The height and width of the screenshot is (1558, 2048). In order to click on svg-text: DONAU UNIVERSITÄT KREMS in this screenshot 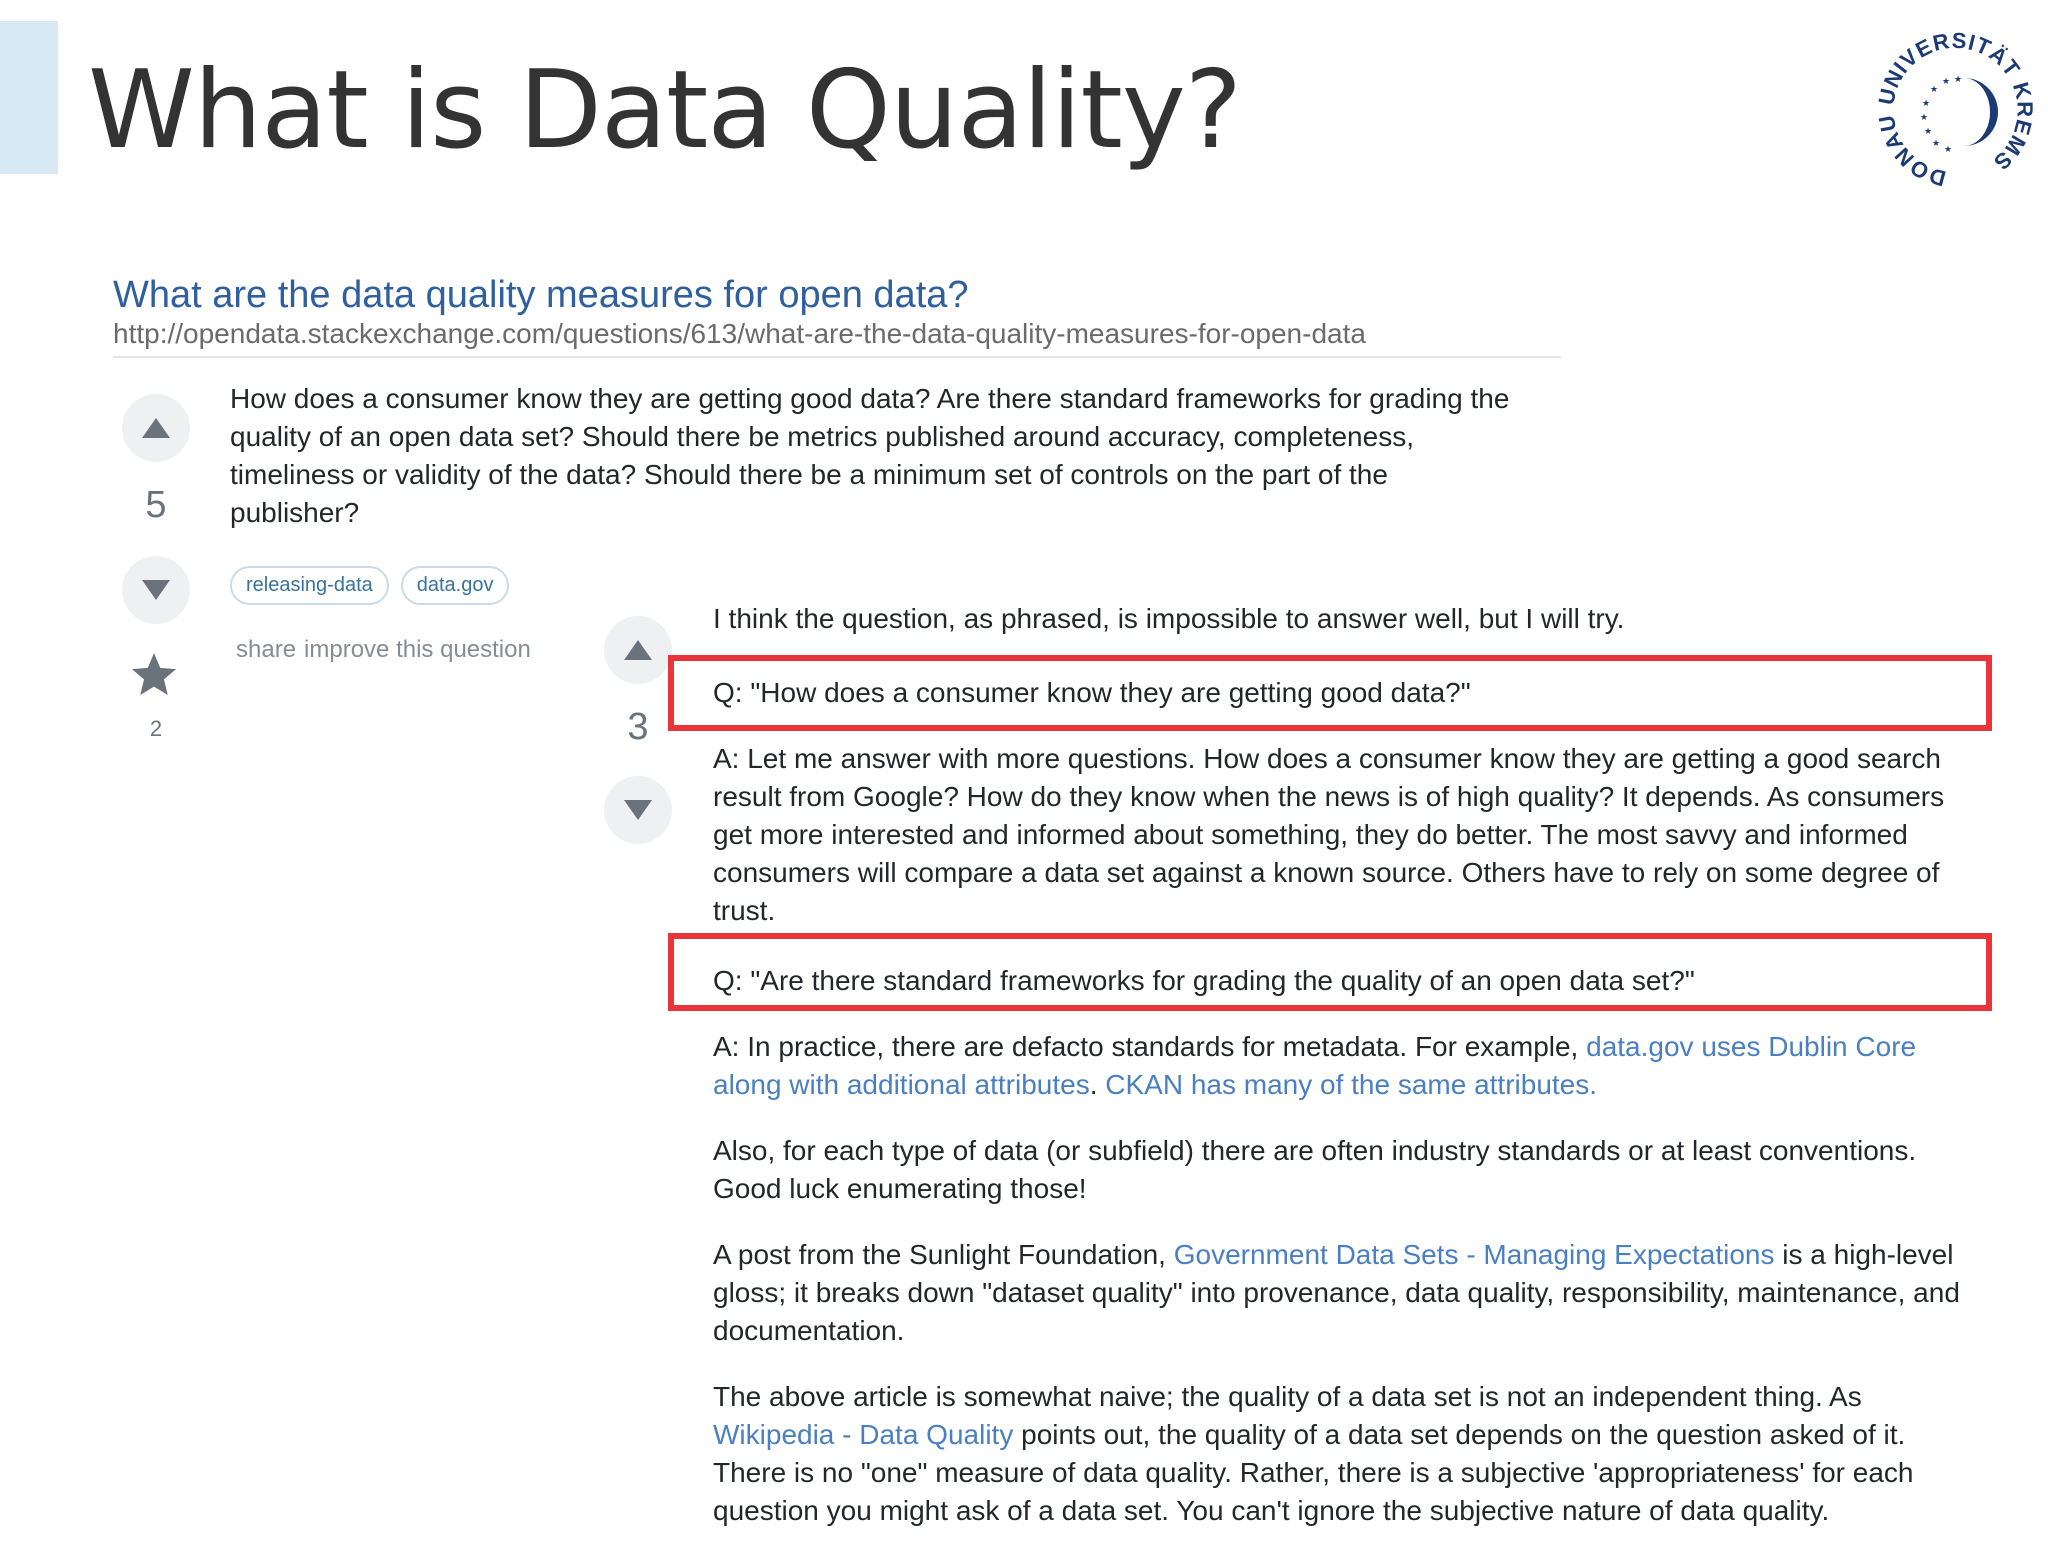, I will do `click(1955, 110)`.